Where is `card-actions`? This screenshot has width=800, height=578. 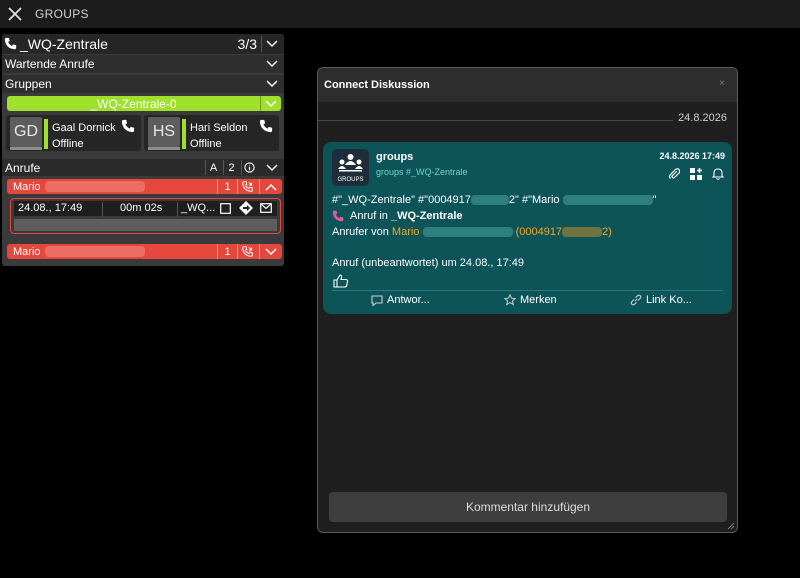 card-actions is located at coordinates (696, 174).